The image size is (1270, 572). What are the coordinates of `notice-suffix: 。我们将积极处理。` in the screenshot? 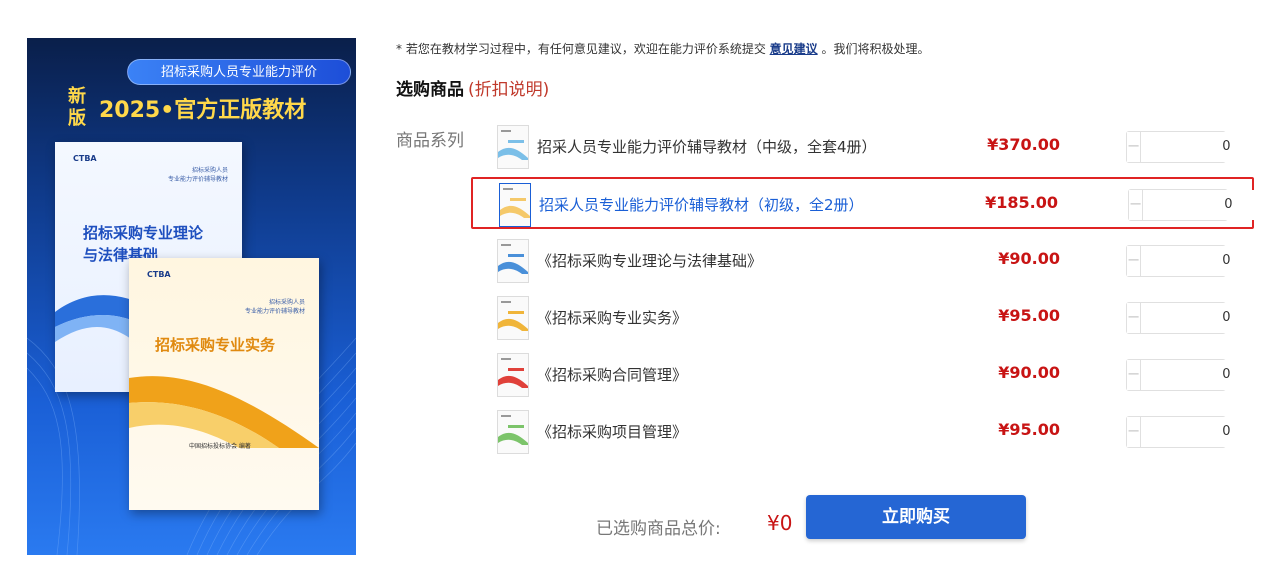 It's located at (873, 49).